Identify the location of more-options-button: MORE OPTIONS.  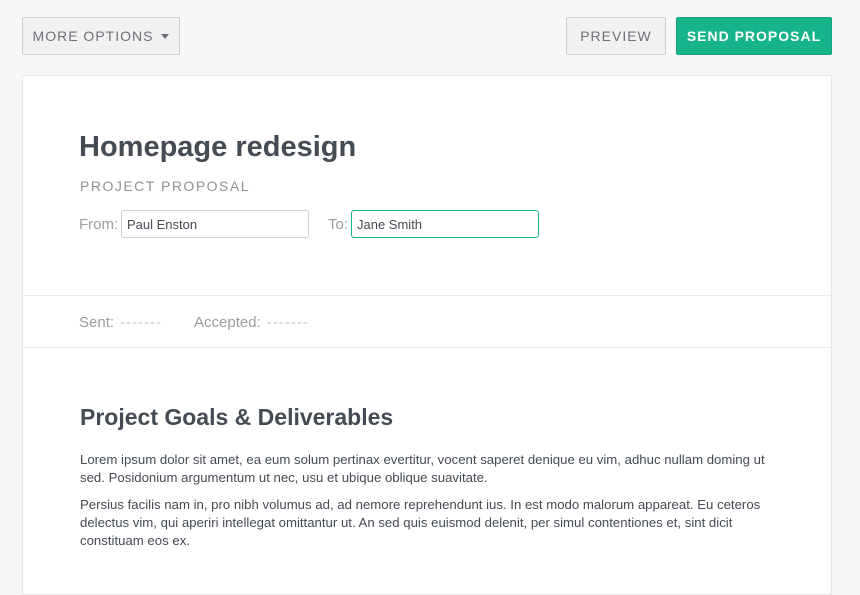
(101, 36).